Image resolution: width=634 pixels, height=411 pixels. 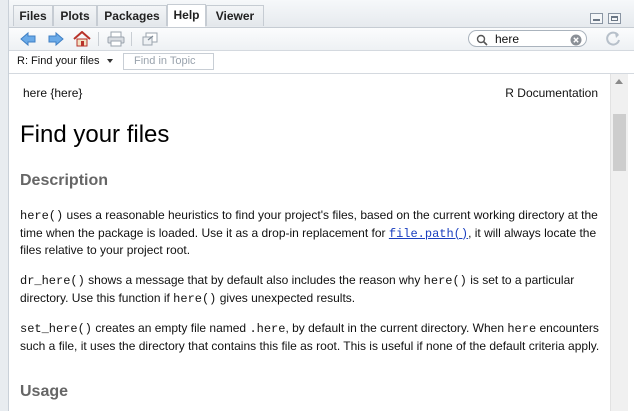 I want to click on help-toolbar, so click(x=321, y=39).